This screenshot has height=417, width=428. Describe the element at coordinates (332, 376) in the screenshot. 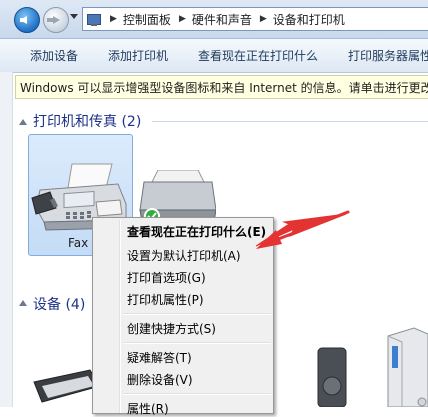

I see `speaker-icon` at that location.